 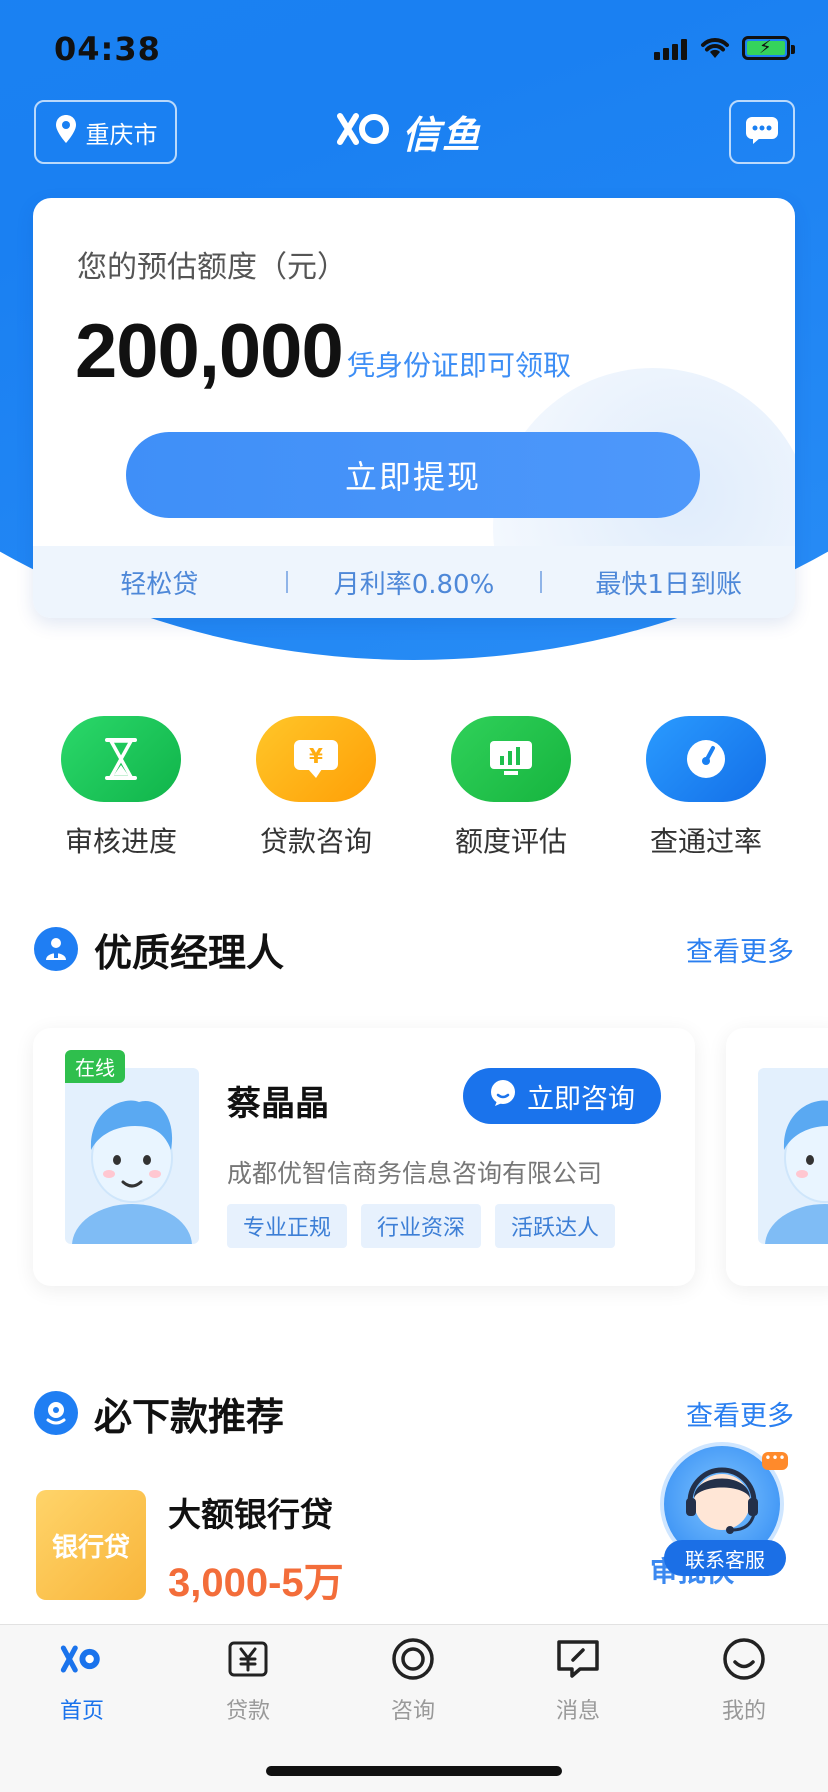 What do you see at coordinates (414, 48) in the screenshot?
I see `status-bar: 04:38 ⚡` at bounding box center [414, 48].